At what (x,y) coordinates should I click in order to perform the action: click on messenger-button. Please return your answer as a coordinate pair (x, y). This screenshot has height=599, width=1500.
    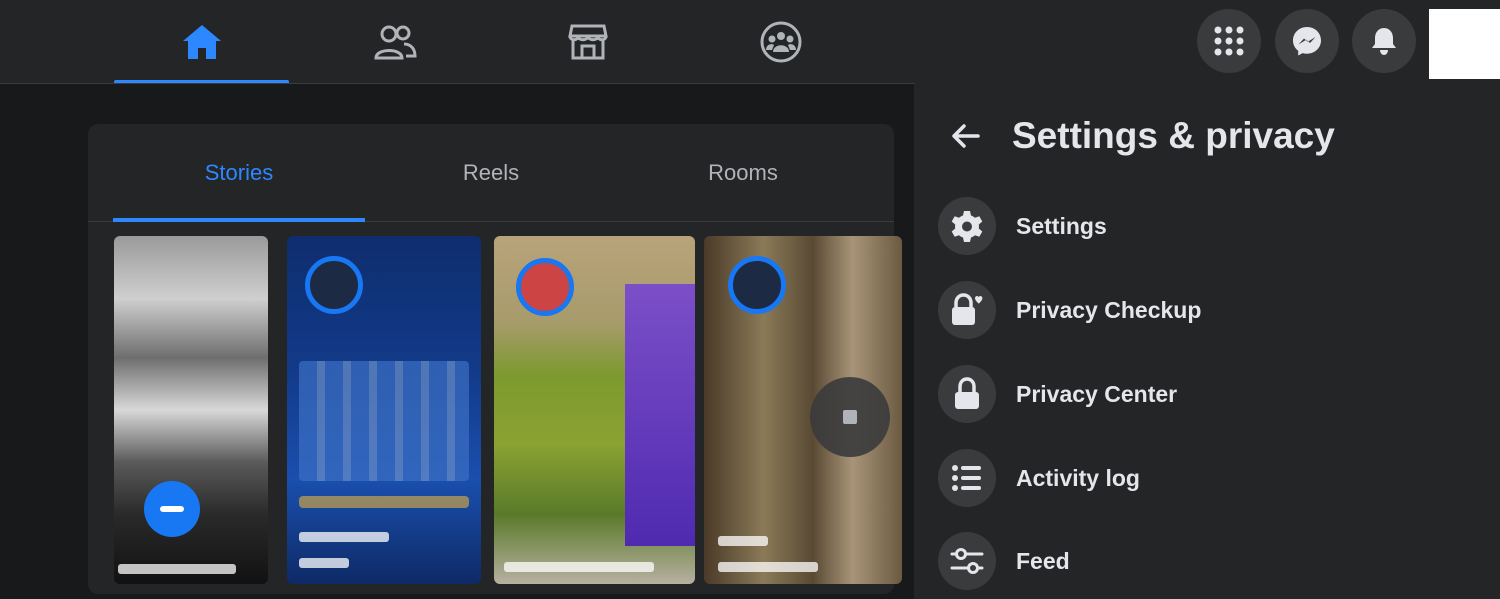
    Looking at the image, I should click on (1307, 41).